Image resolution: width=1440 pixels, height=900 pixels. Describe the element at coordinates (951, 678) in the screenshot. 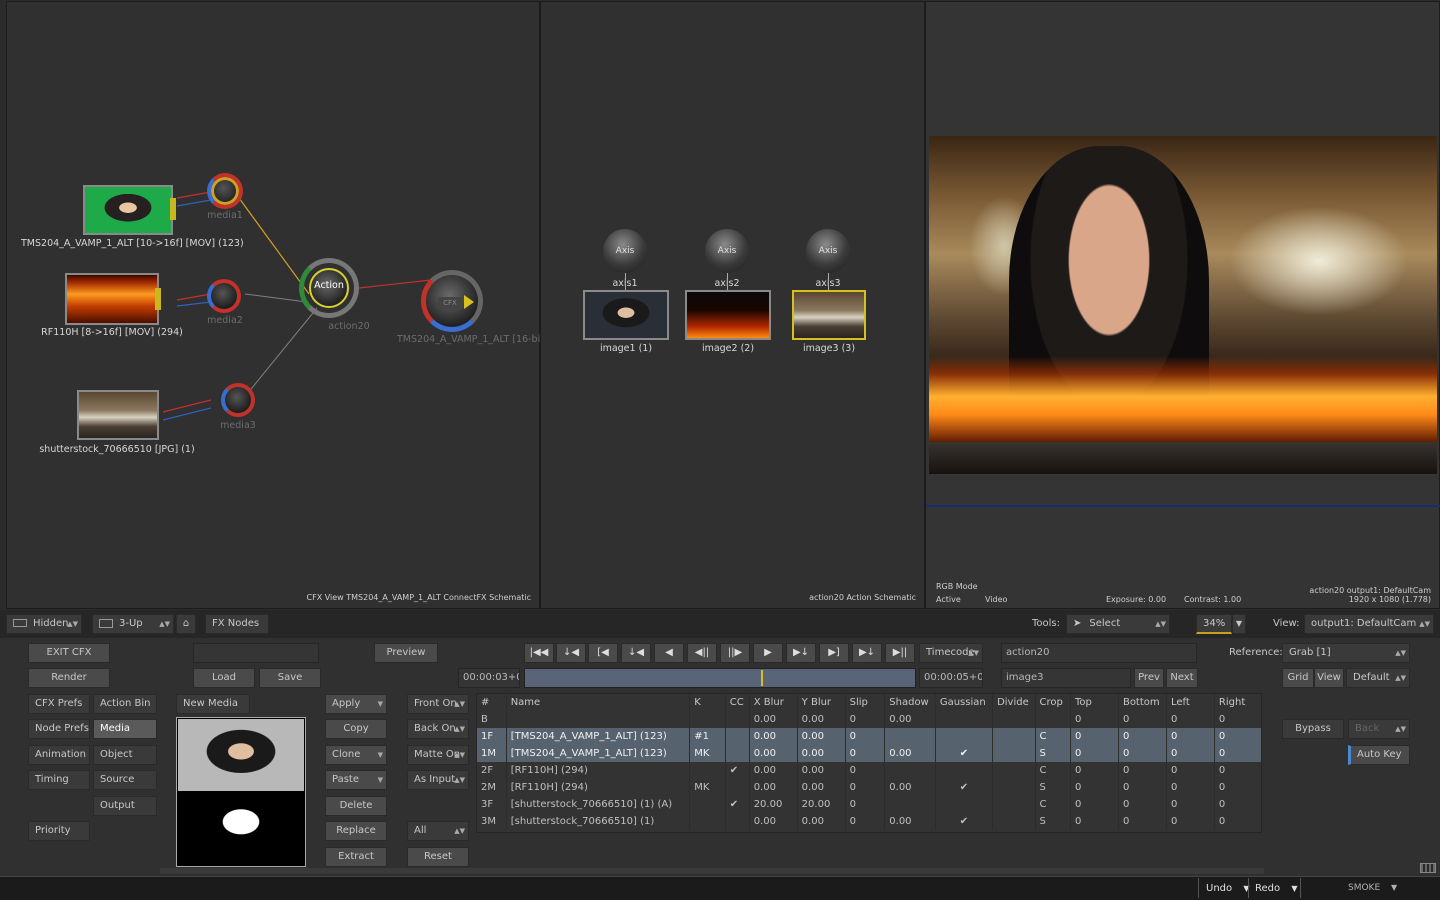

I see `tc-end-field: 00:00:05+03` at that location.